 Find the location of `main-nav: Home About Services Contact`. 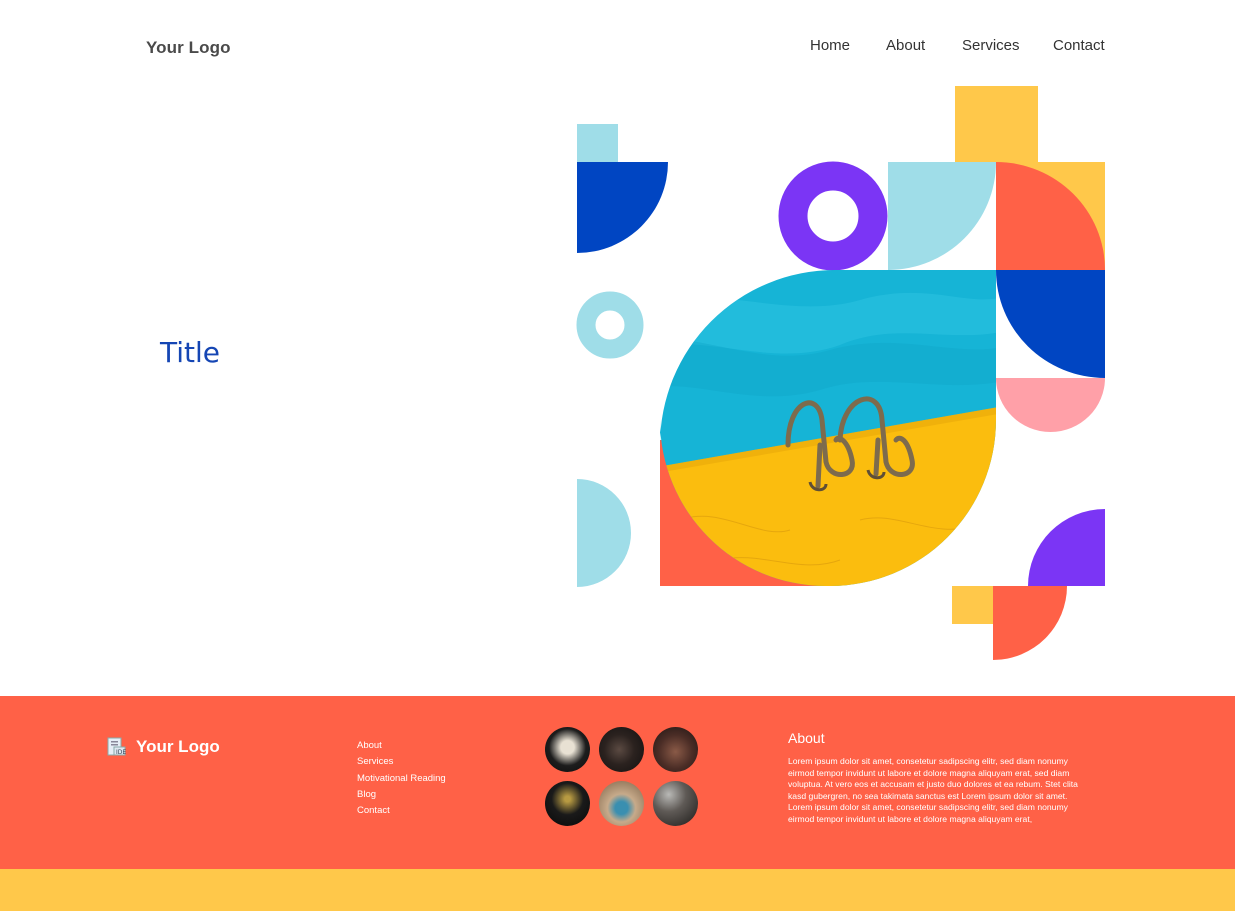

main-nav: Home About Services Contact is located at coordinates (617, 47).